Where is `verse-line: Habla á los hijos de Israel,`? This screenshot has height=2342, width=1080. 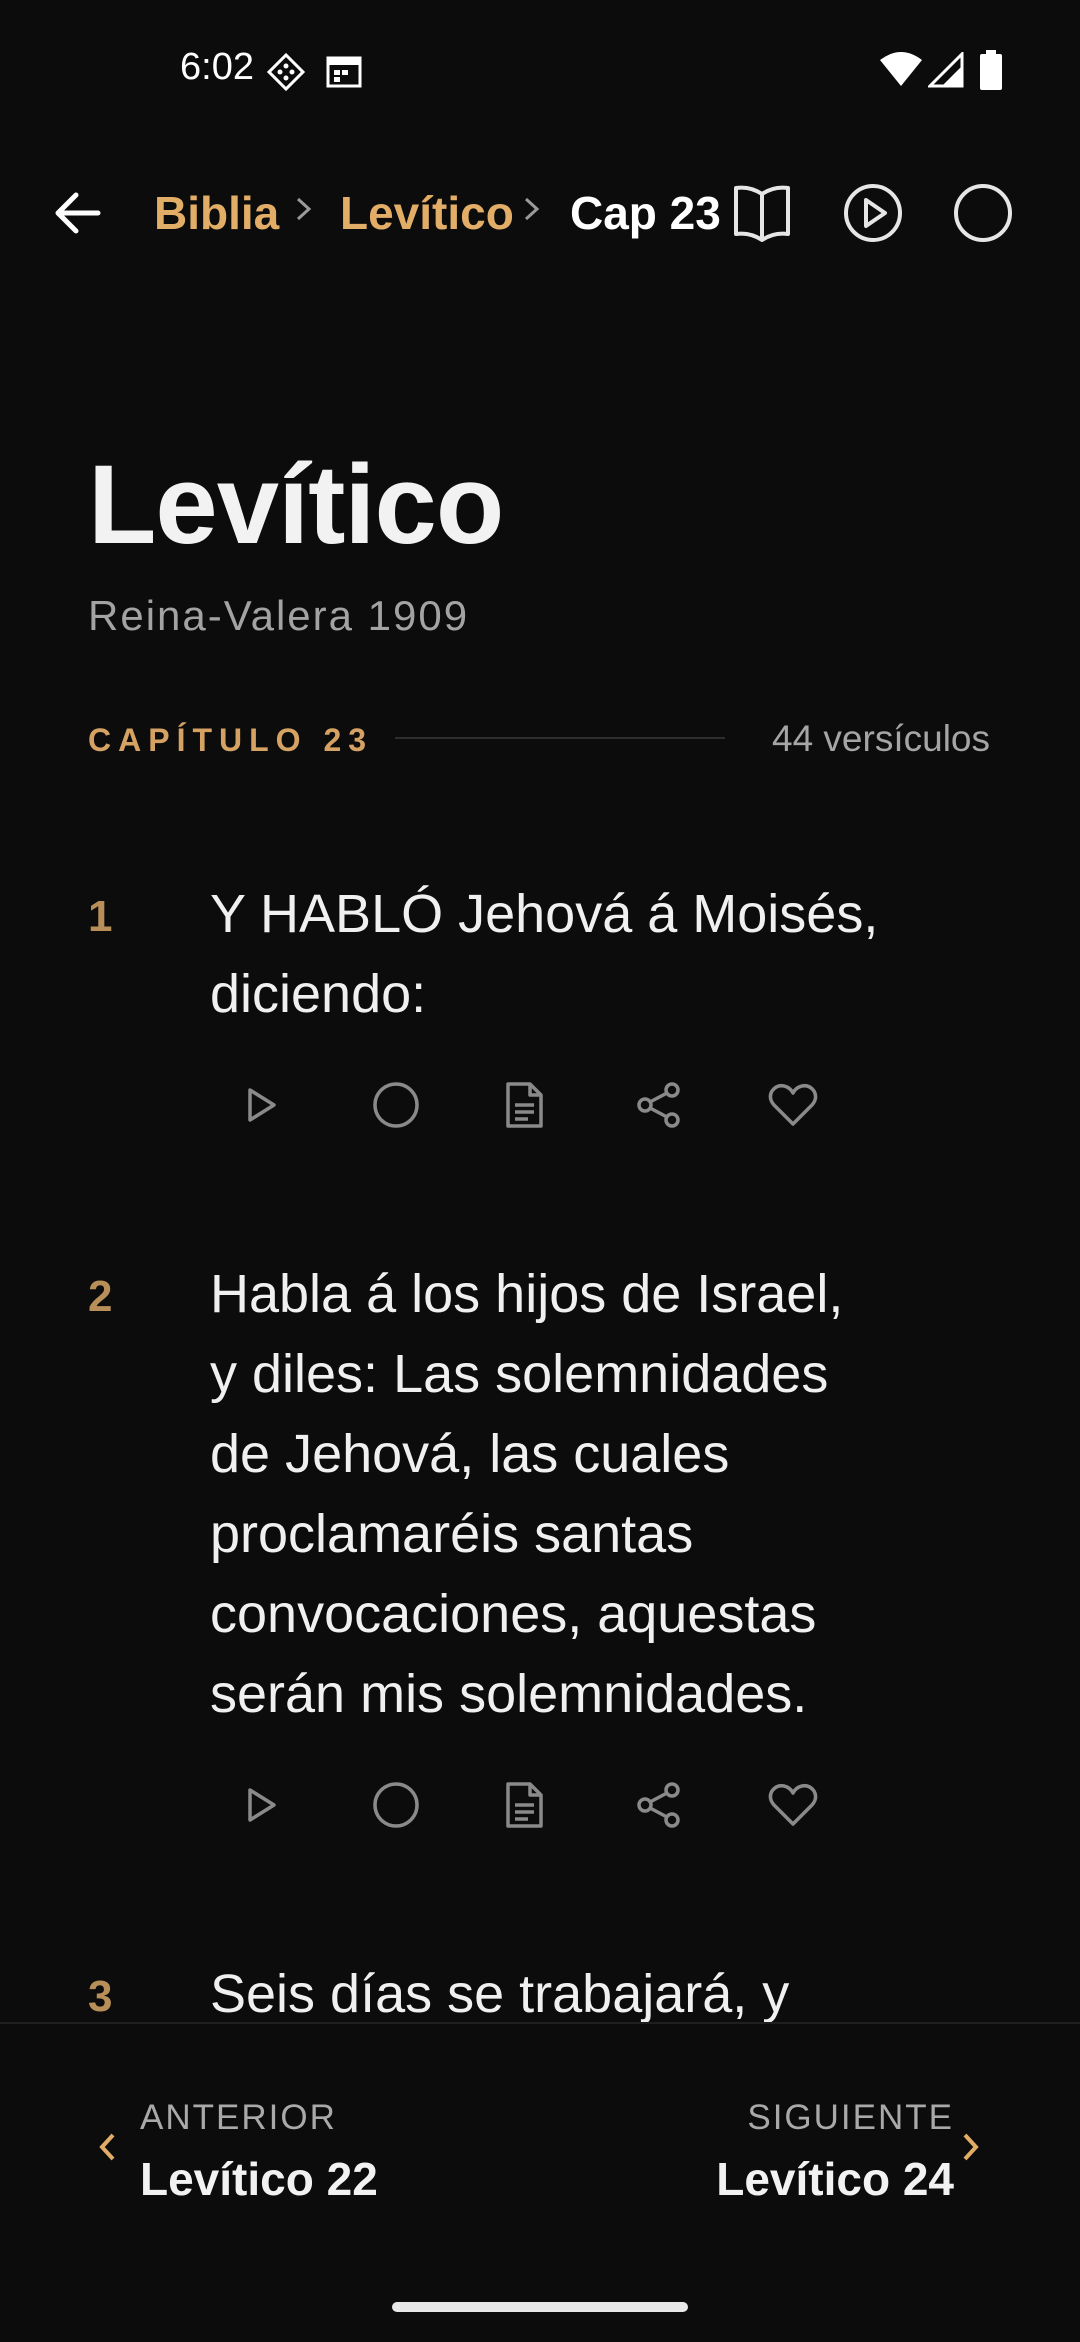 verse-line: Habla á los hijos de Israel, is located at coordinates (527, 1294).